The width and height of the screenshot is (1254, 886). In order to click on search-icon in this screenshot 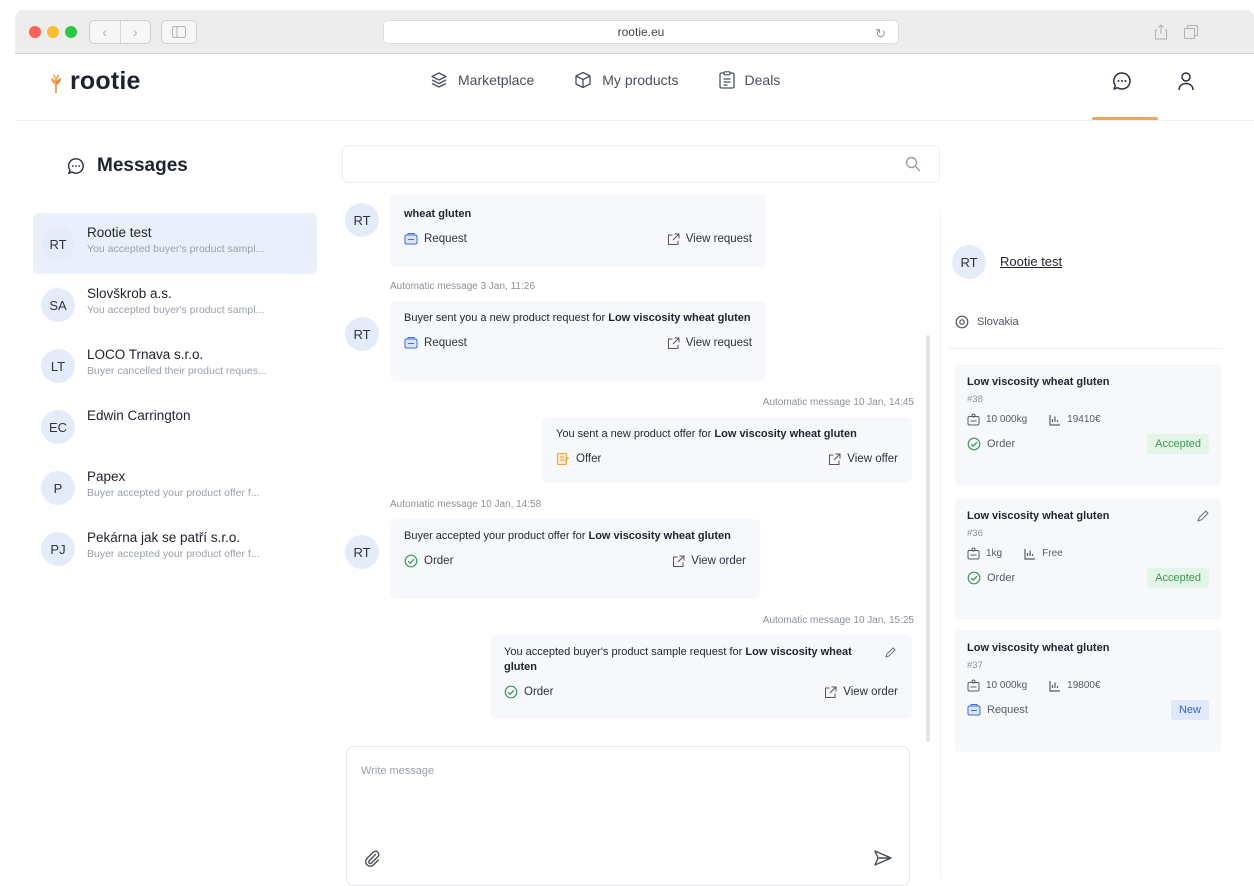, I will do `click(913, 164)`.